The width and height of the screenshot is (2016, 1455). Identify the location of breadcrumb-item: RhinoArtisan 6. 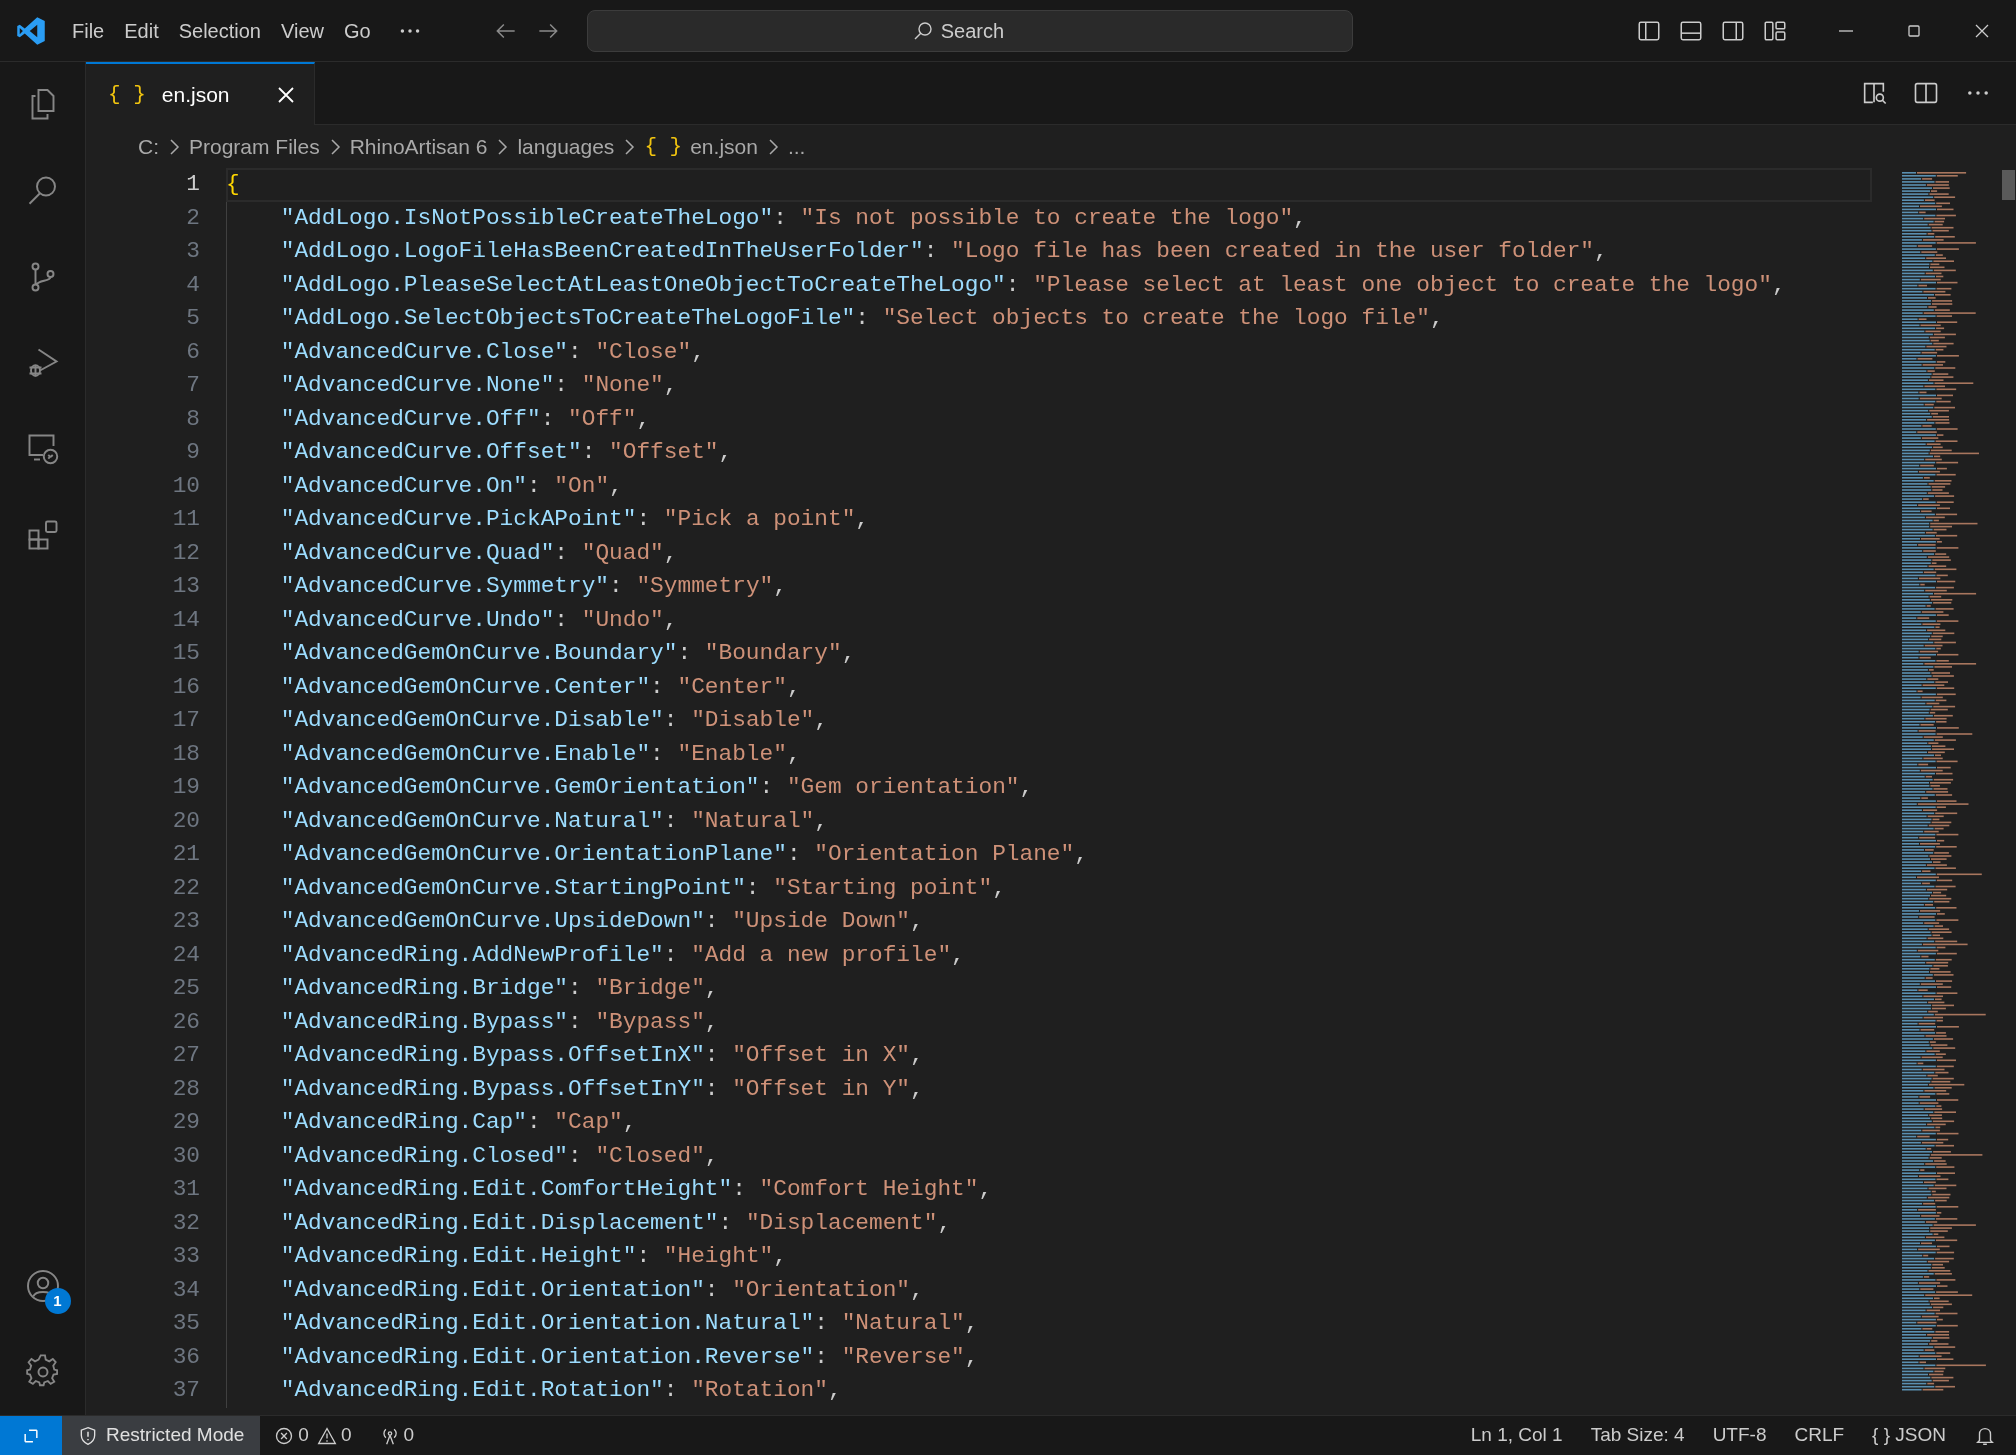
(418, 146).